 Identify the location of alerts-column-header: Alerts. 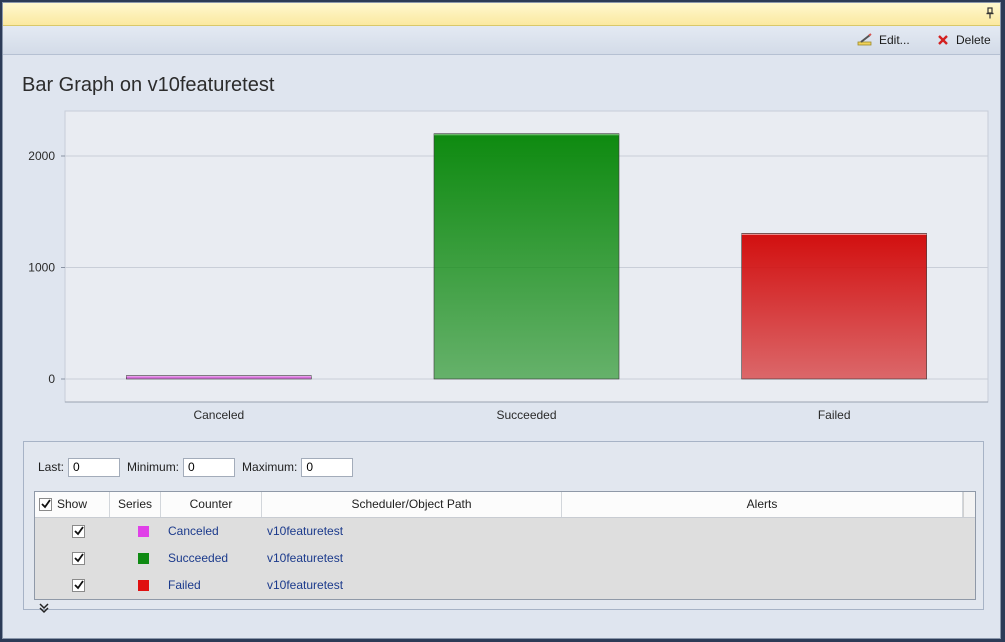
(762, 504).